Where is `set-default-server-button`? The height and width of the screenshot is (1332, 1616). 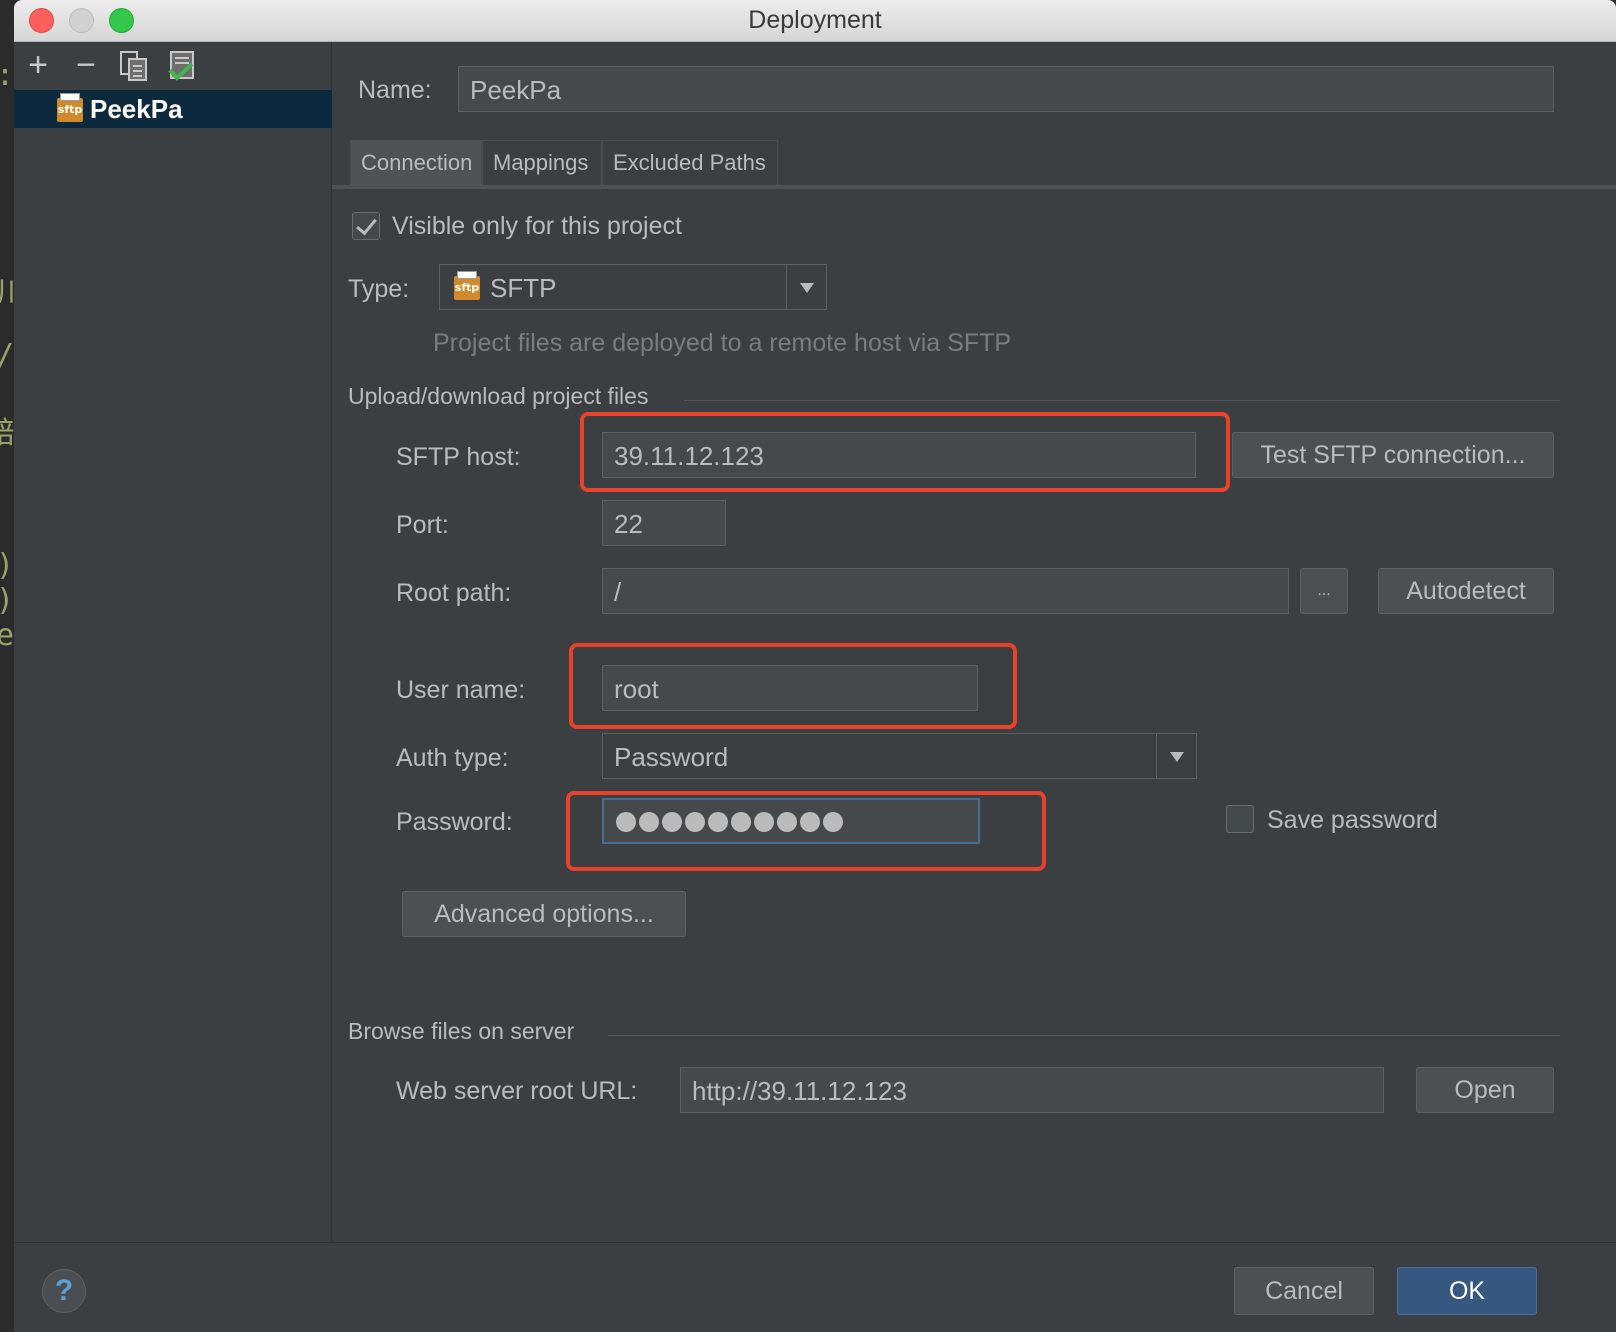 set-default-server-button is located at coordinates (182, 66).